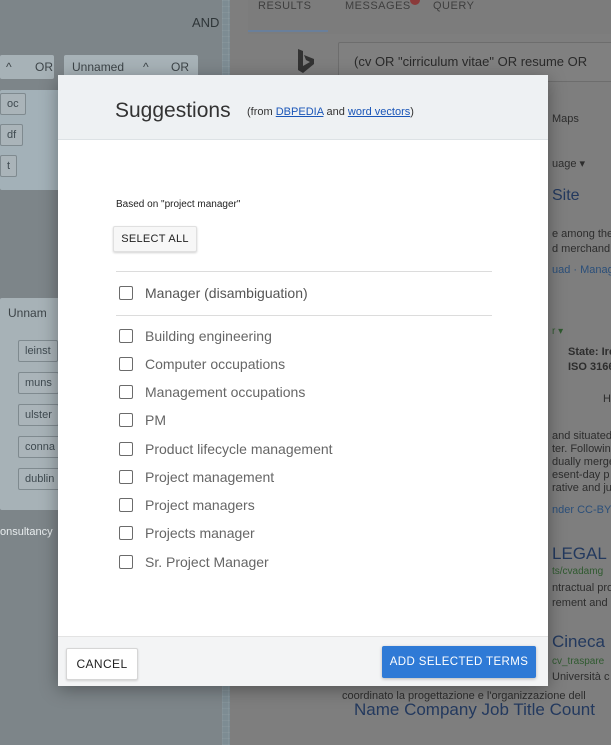 Image resolution: width=611 pixels, height=745 pixels. I want to click on dbpedia-link: DBPEDIA, so click(300, 112).